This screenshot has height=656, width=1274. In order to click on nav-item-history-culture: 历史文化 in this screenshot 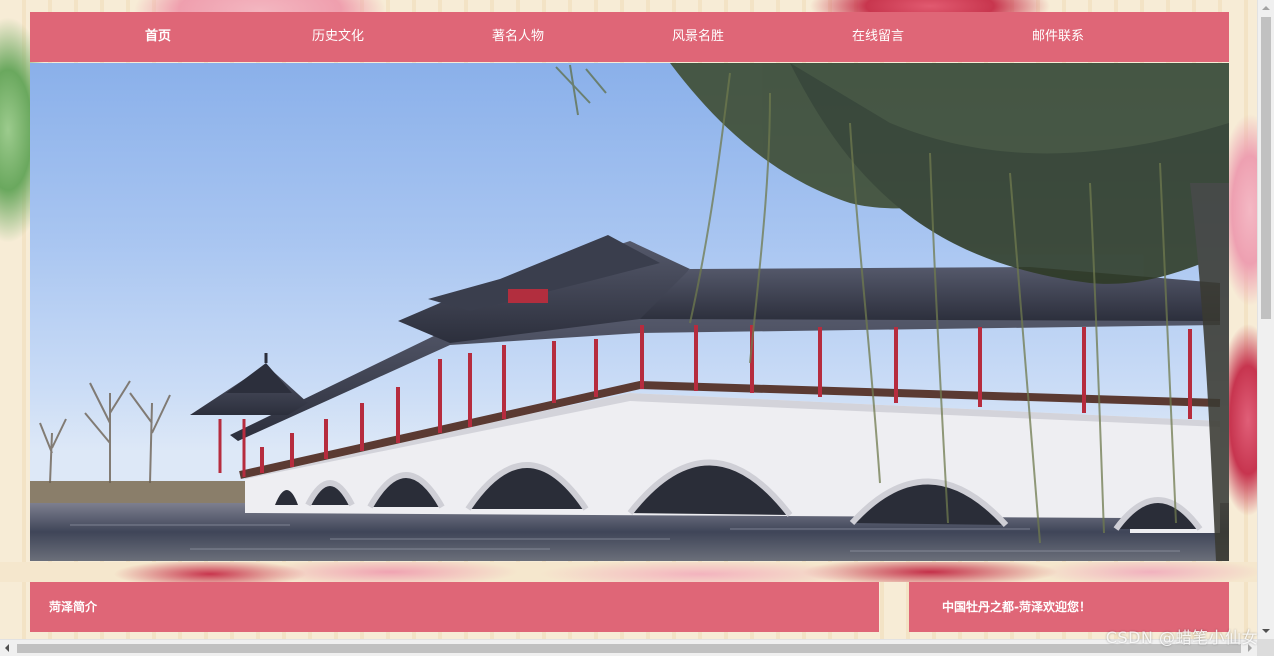, I will do `click(338, 37)`.